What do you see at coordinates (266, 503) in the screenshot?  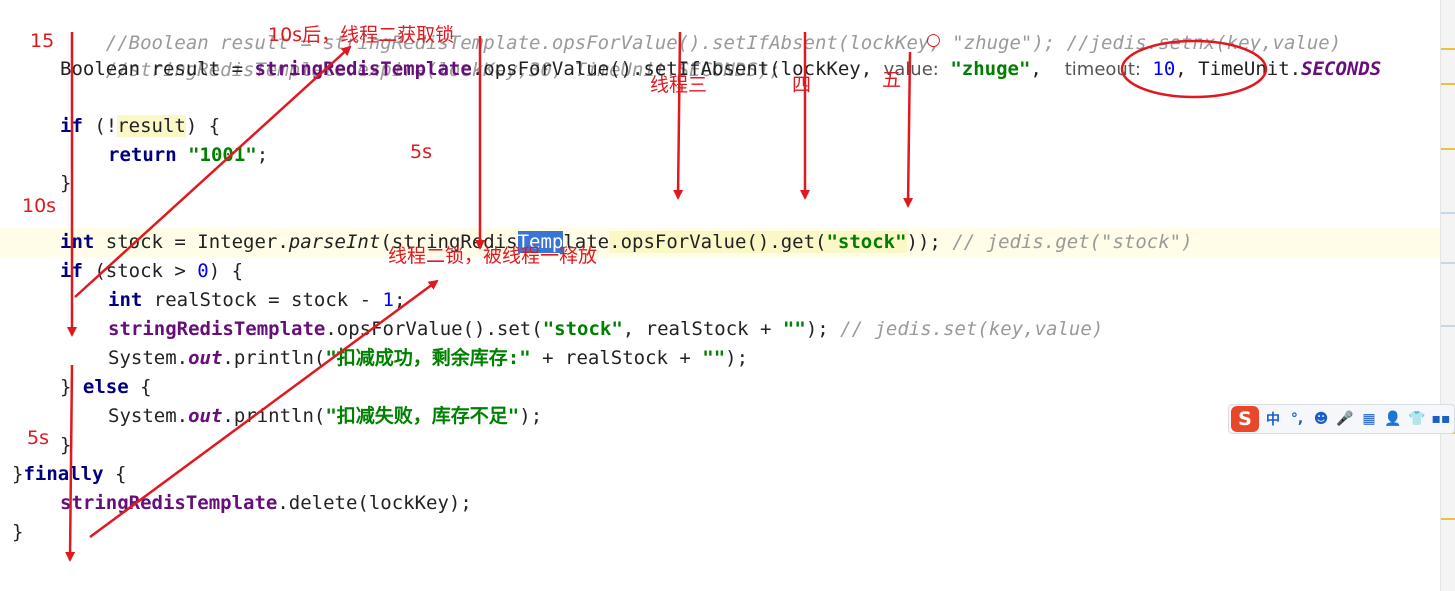 I see `code-line-18: stringRedisTemplate.delete(lockKey);` at bounding box center [266, 503].